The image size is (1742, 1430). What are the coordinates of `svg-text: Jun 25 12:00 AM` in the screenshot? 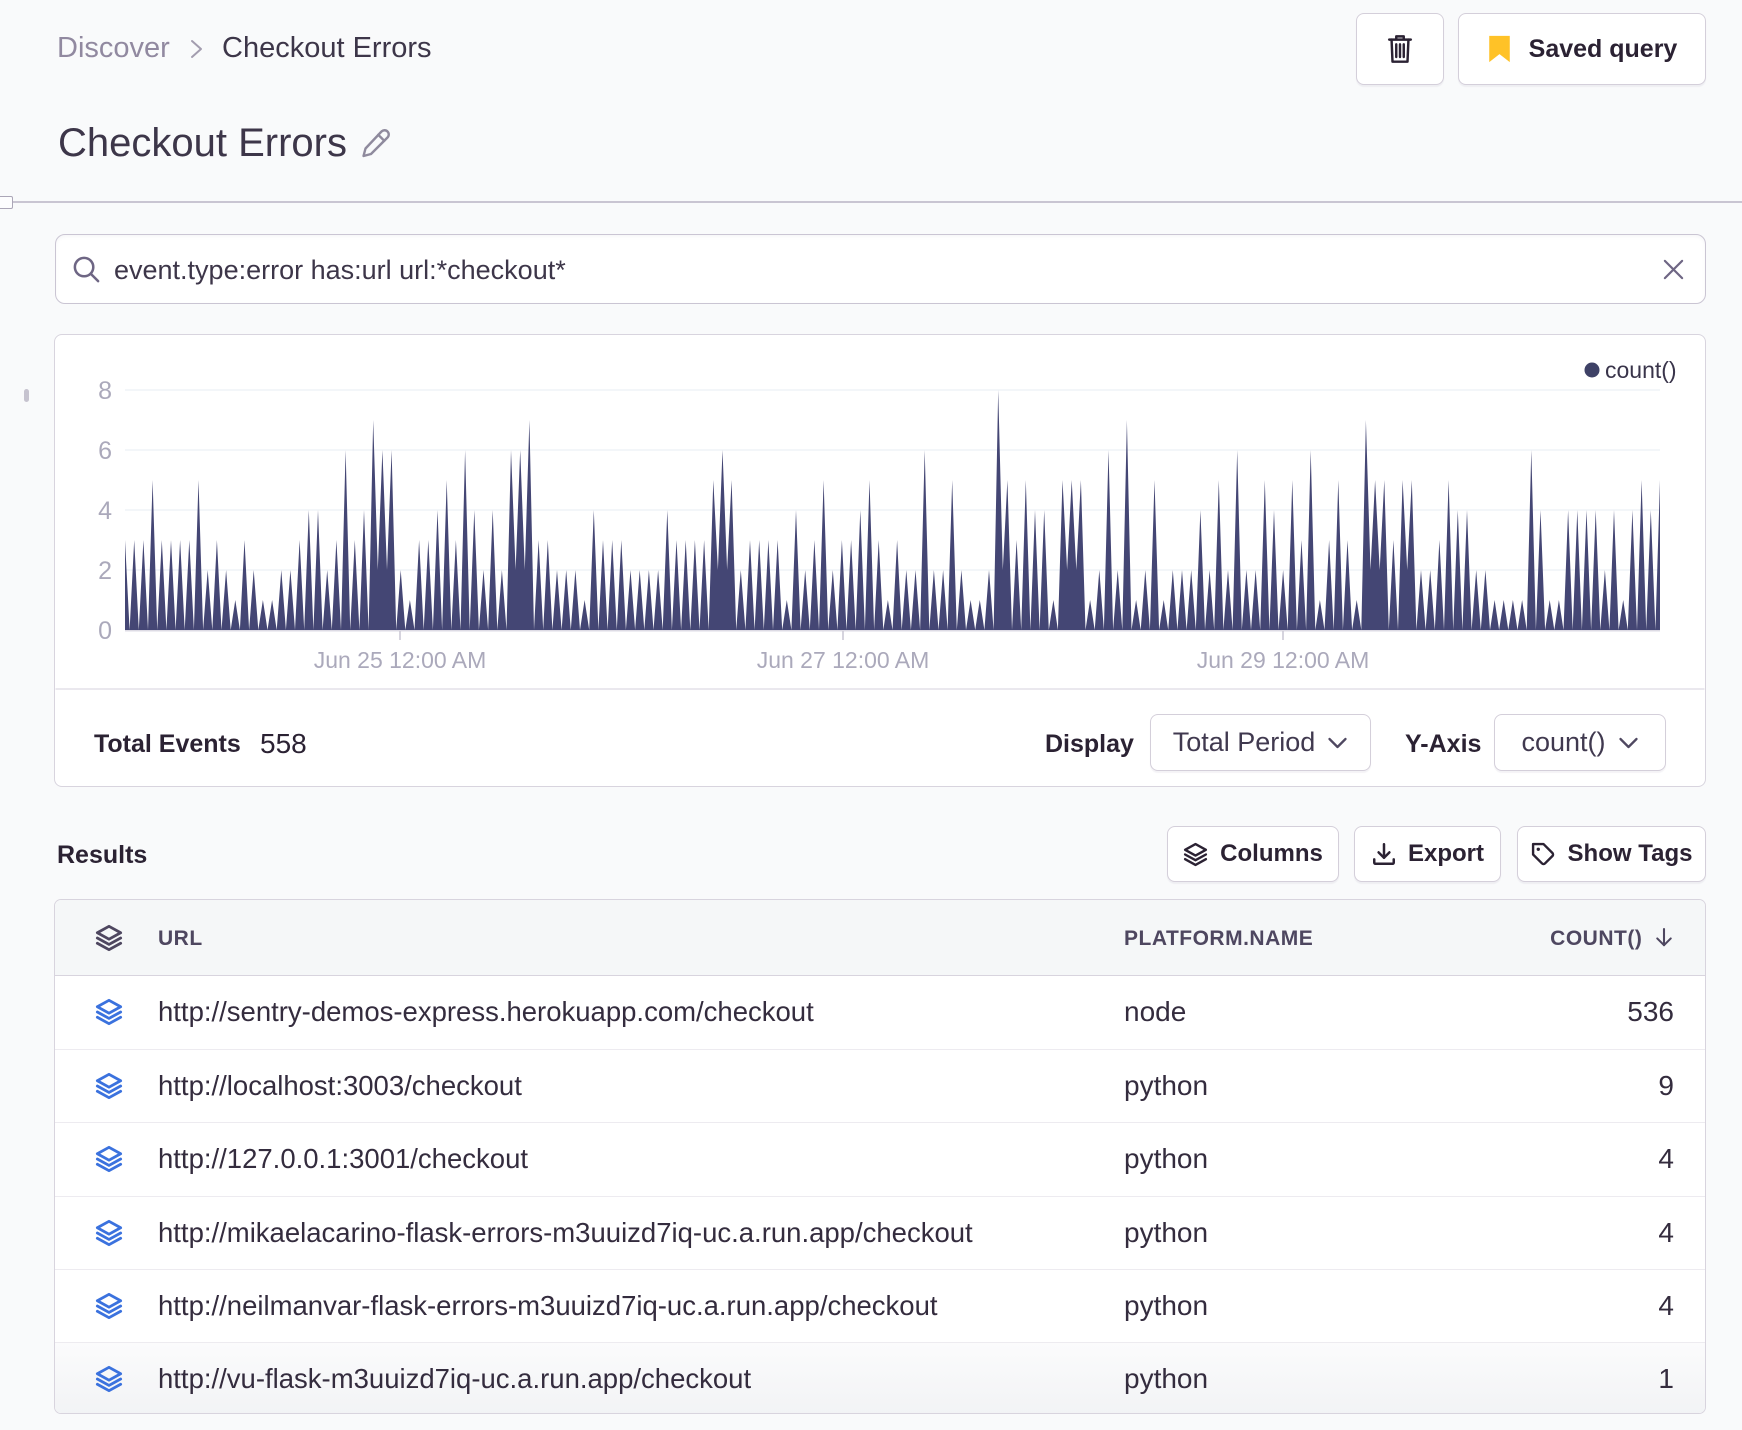 It's located at (400, 660).